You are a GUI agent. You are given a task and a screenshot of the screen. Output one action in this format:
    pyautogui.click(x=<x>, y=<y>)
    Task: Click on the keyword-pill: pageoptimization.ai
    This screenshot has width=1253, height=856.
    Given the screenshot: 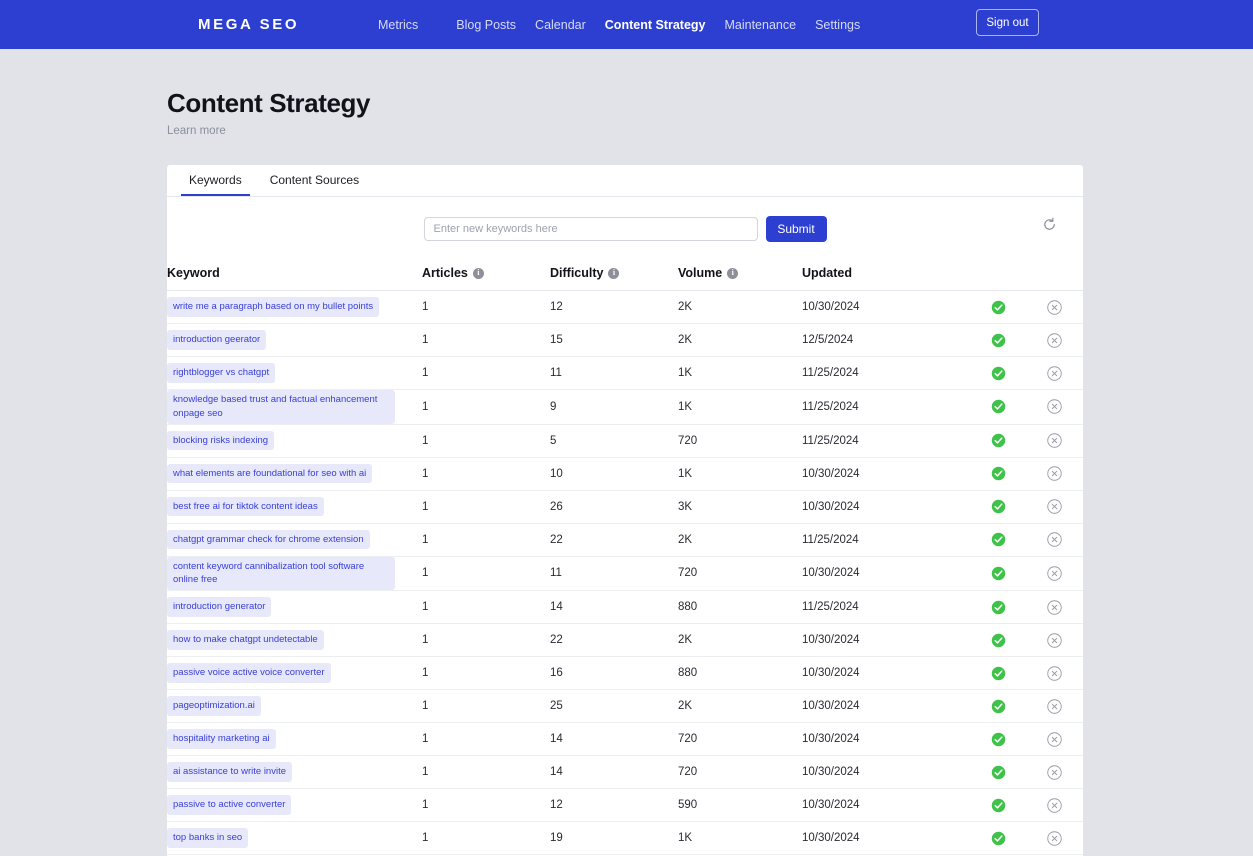 What is the action you would take?
    pyautogui.click(x=214, y=706)
    